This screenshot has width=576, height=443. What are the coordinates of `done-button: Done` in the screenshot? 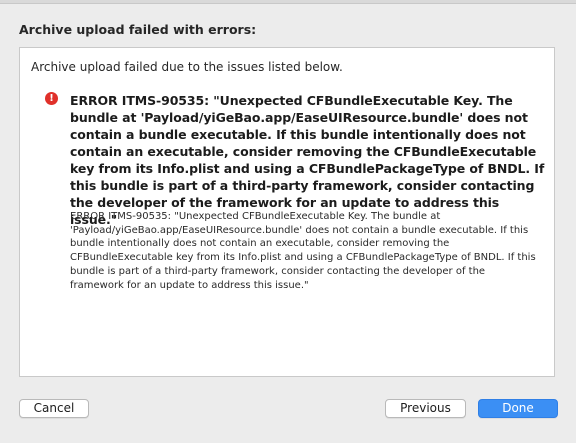 It's located at (518, 408).